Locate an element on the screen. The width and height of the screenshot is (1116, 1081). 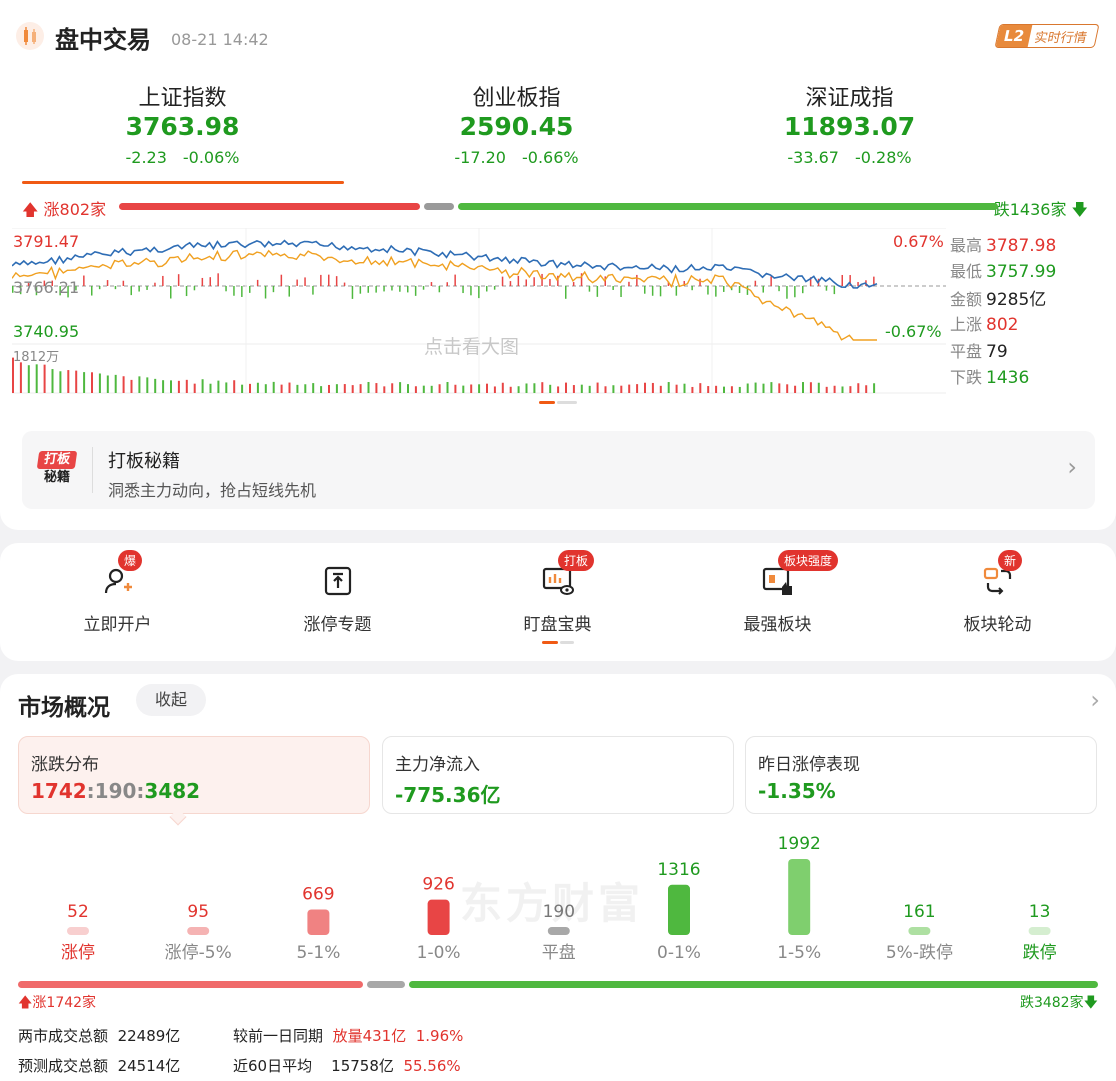
dist-category-label: 1-0% is located at coordinates (439, 953).